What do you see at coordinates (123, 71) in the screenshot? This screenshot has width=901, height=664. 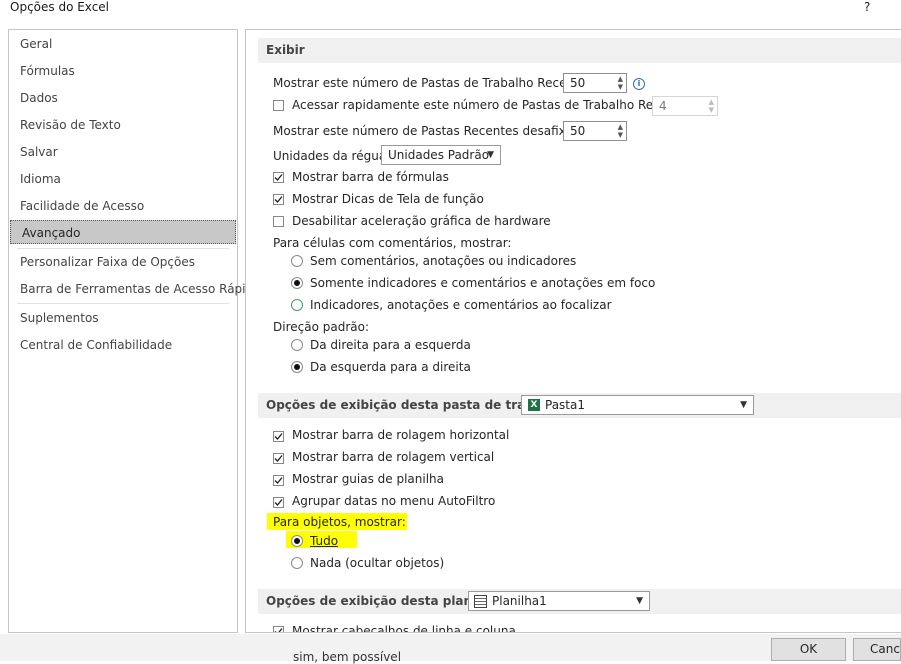 I see `sidebar-item-formulas: Fórmulas` at bounding box center [123, 71].